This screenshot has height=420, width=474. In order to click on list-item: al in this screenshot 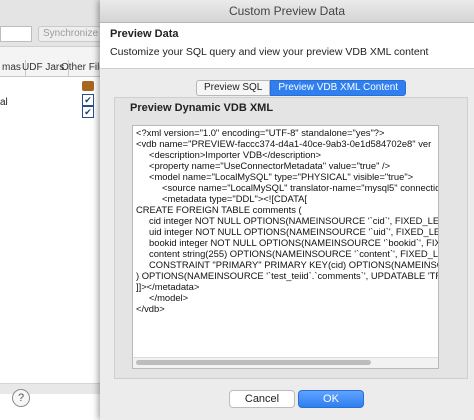, I will do `click(4, 102)`.